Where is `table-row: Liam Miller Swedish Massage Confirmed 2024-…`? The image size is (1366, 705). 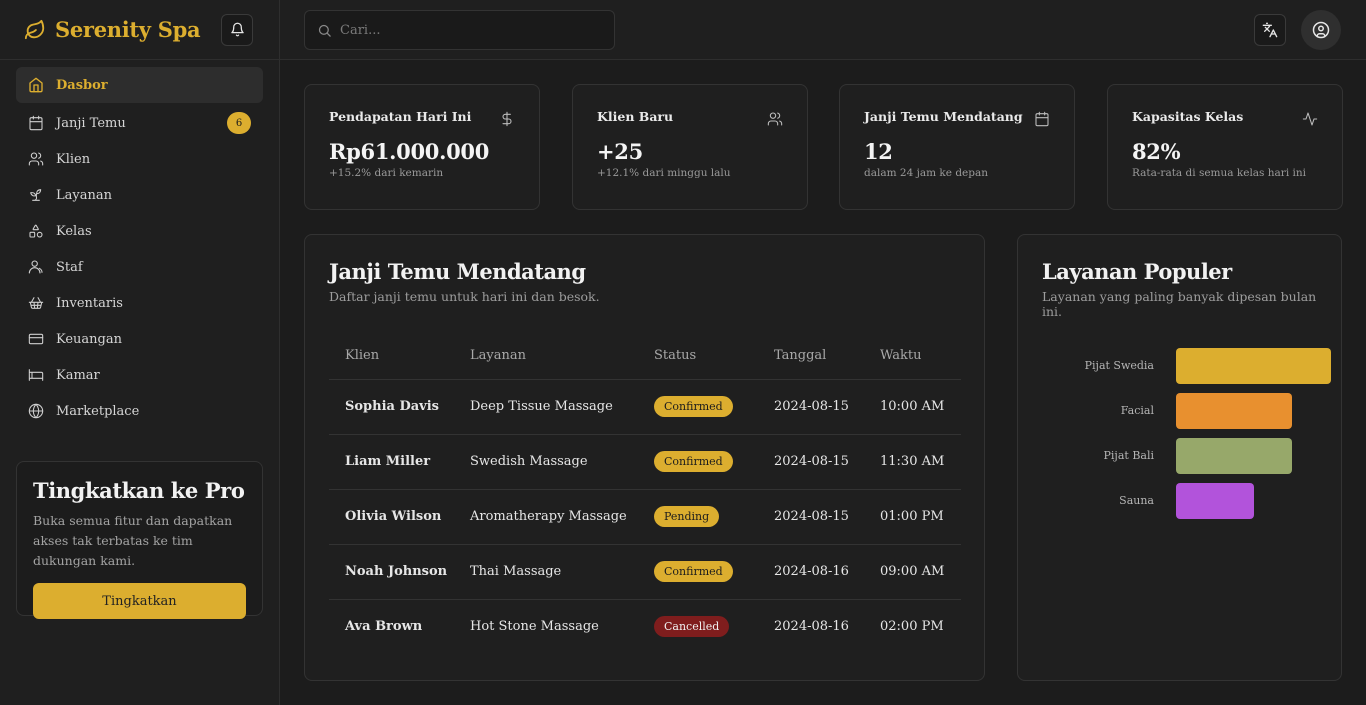 table-row: Liam Miller Swedish Massage Confirmed 2024-… is located at coordinates (645, 462).